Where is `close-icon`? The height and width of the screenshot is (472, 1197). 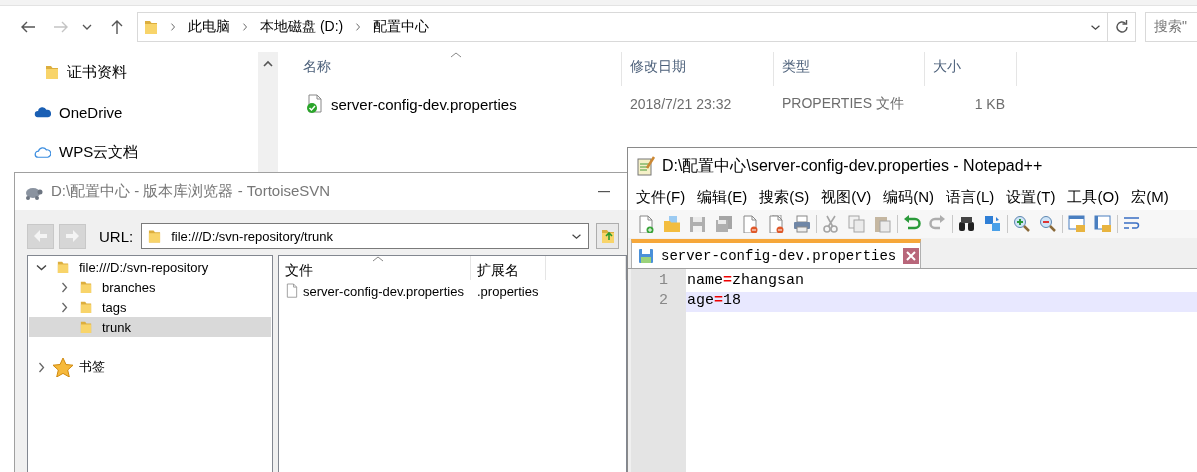 close-icon is located at coordinates (911, 255).